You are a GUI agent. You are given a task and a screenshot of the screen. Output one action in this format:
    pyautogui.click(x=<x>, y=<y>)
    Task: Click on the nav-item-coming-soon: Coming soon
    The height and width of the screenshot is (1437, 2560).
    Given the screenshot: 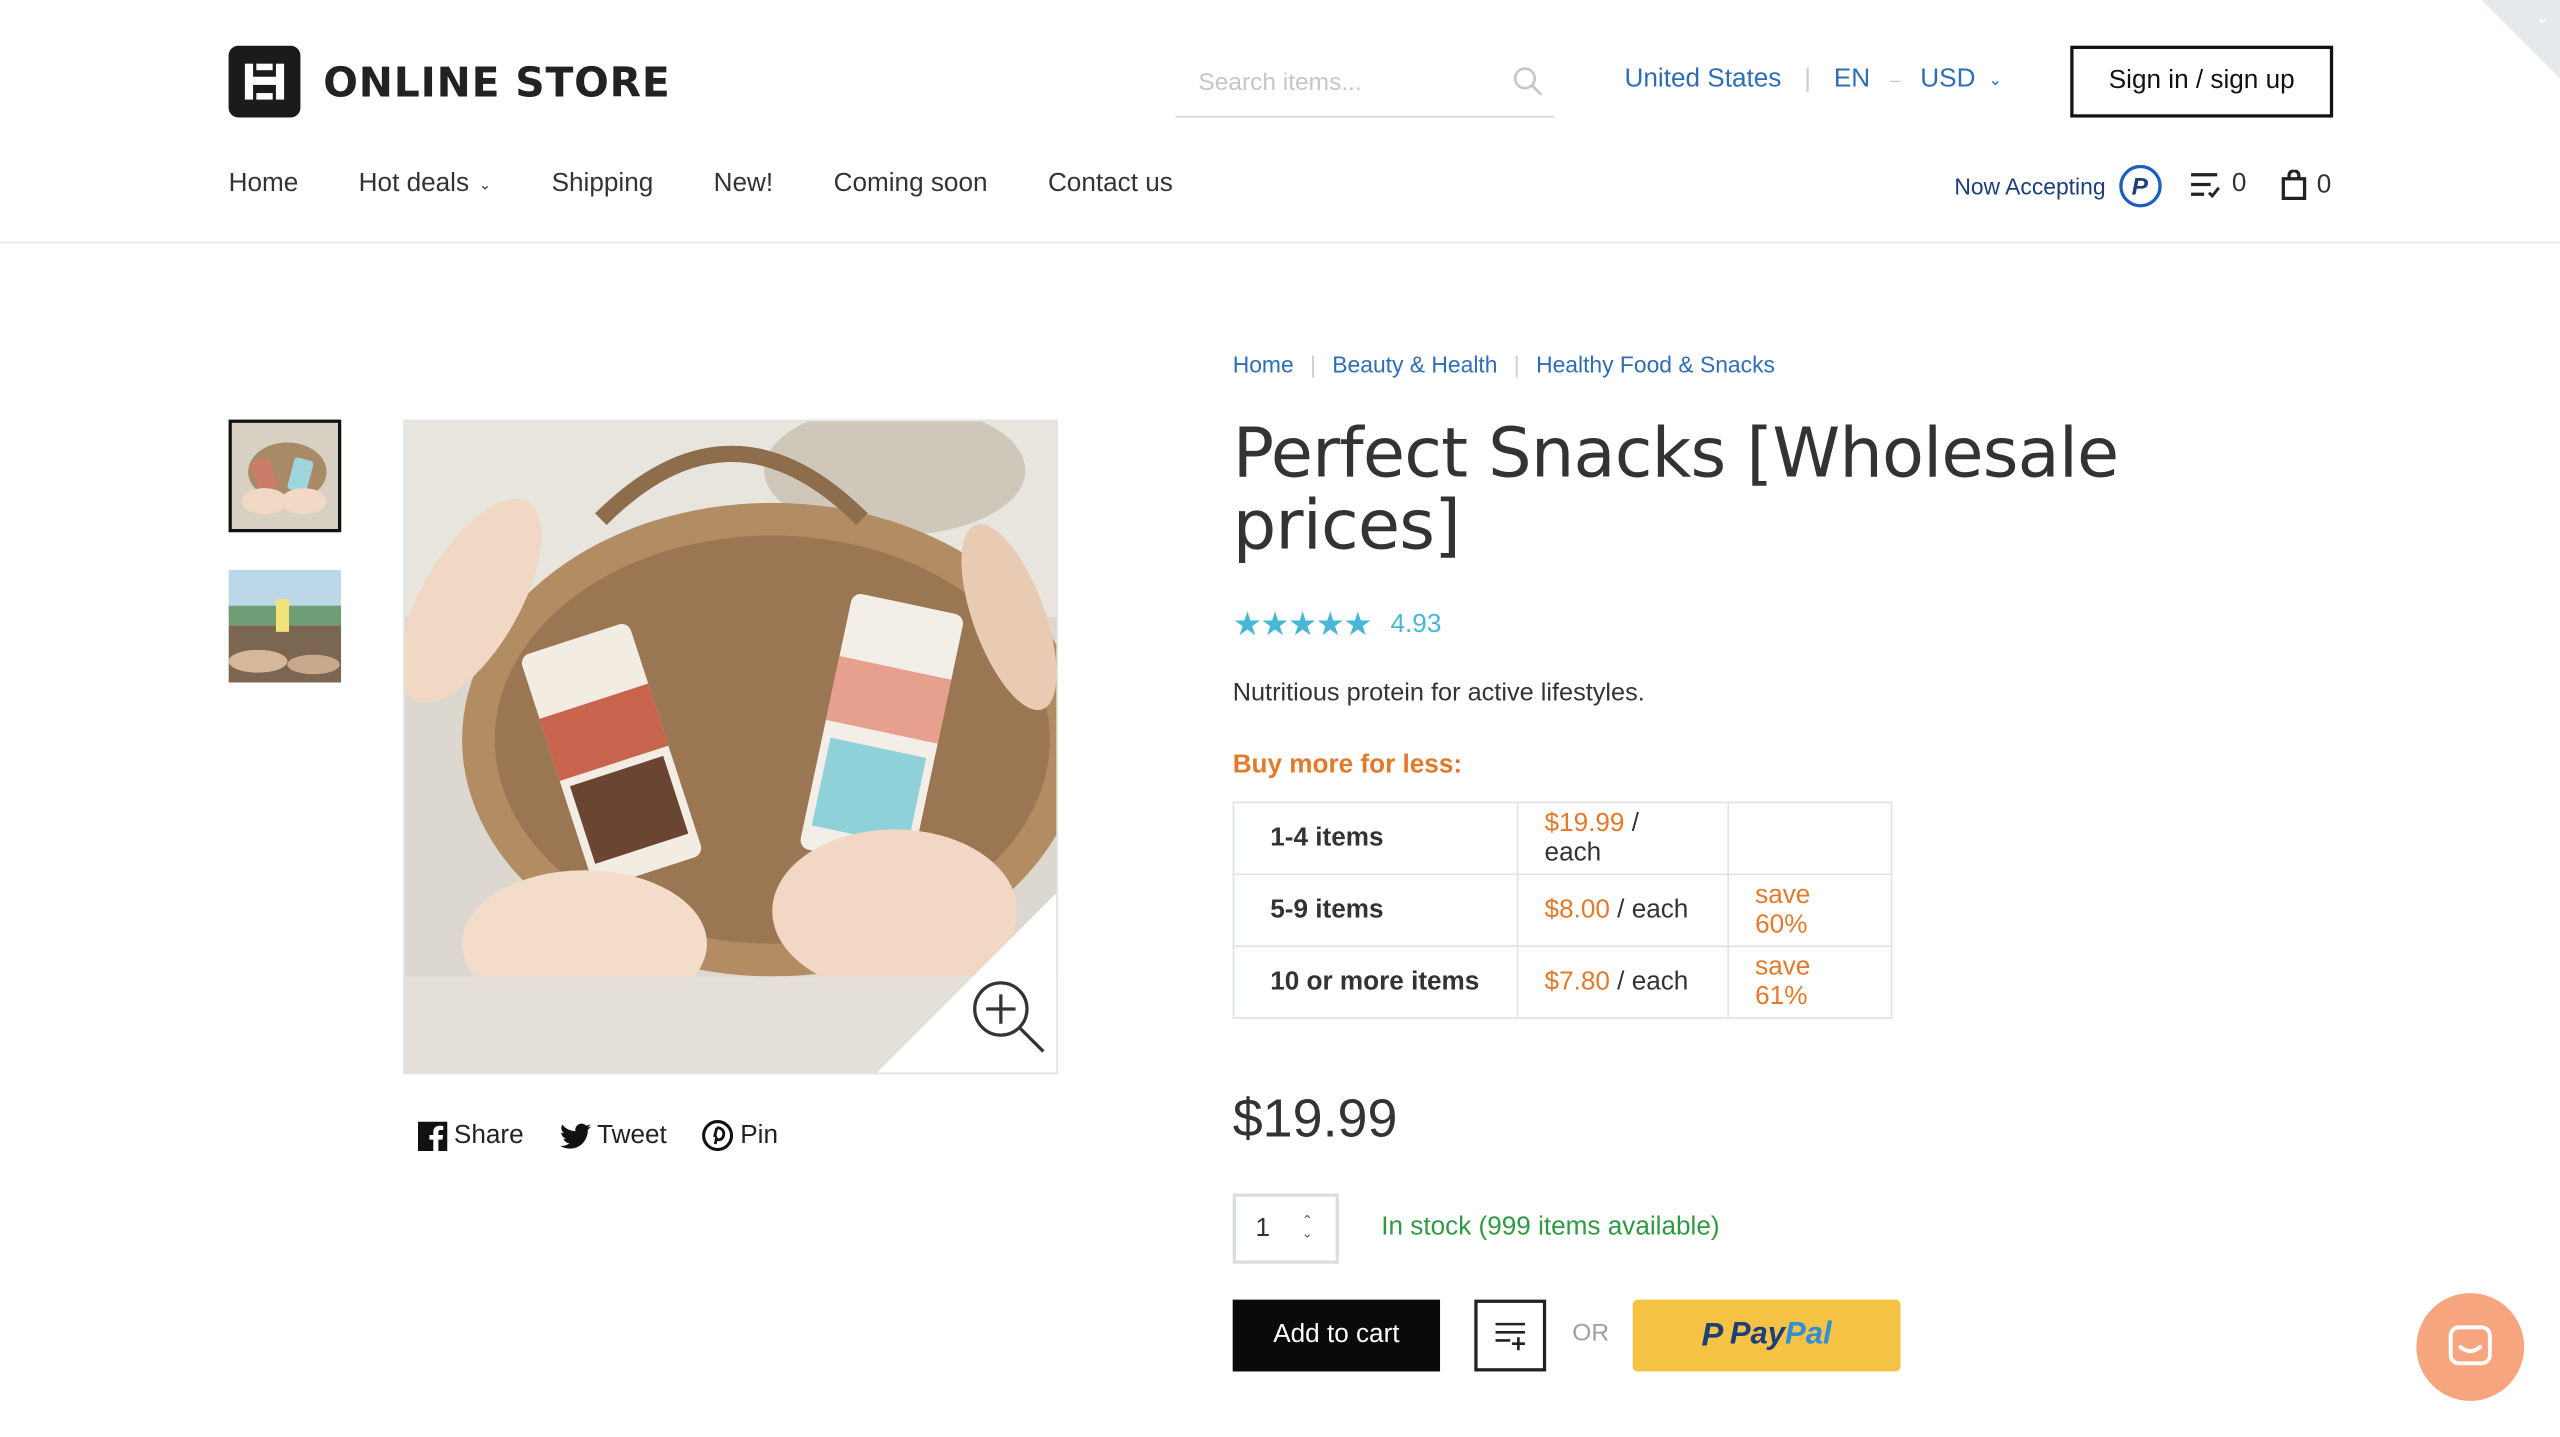 What is the action you would take?
    pyautogui.click(x=911, y=184)
    